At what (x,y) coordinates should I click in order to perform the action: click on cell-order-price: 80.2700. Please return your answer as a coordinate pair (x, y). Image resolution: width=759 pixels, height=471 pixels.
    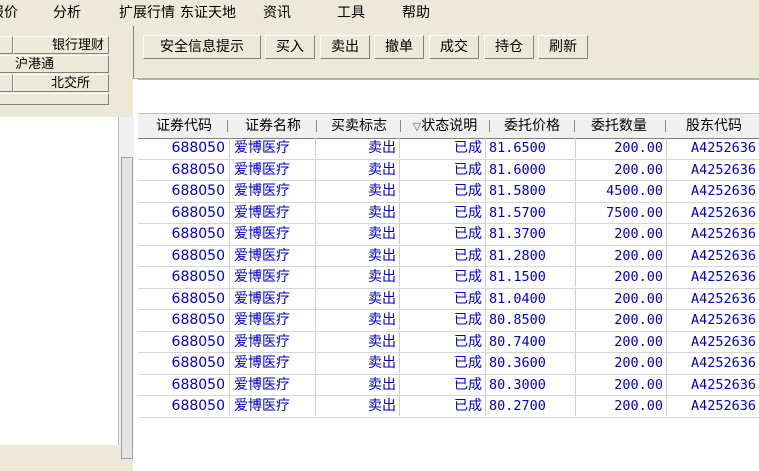
    Looking at the image, I should click on (531, 406).